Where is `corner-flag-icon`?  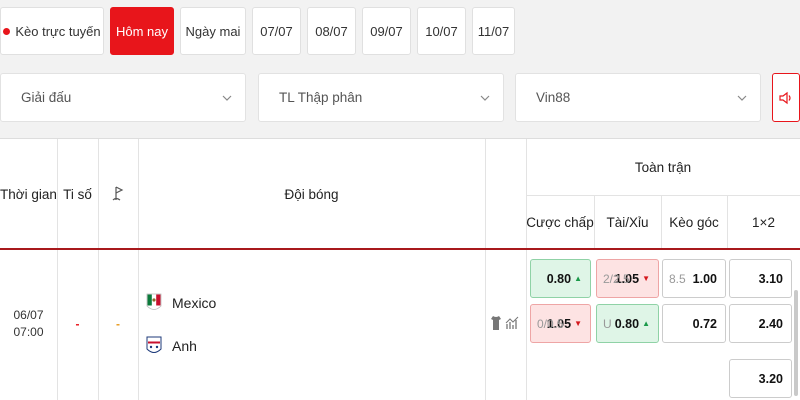 corner-flag-icon is located at coordinates (118, 193).